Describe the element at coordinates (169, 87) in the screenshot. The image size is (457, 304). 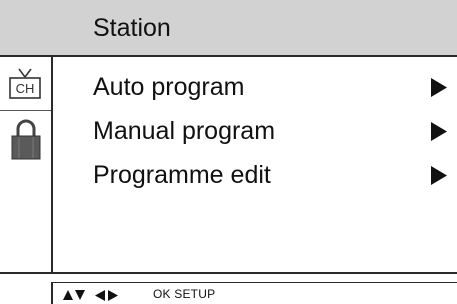
I see `menu-item-label: Auto program` at that location.